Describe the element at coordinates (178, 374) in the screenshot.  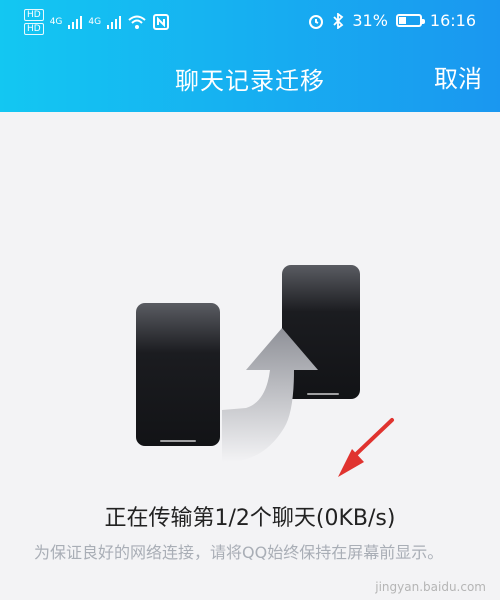
I see `phone-icon` at that location.